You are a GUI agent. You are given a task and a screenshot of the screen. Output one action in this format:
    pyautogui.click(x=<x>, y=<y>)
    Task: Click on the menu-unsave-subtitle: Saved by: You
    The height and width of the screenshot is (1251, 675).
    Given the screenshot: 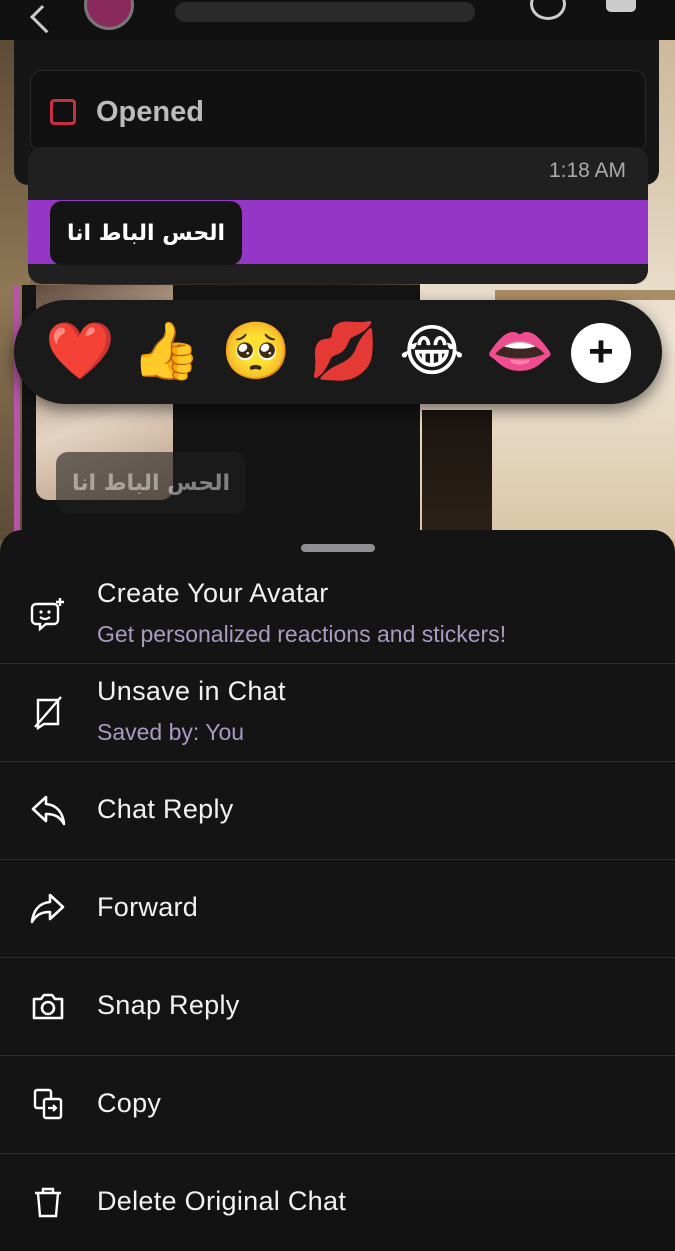 What is the action you would take?
    pyautogui.click(x=171, y=732)
    